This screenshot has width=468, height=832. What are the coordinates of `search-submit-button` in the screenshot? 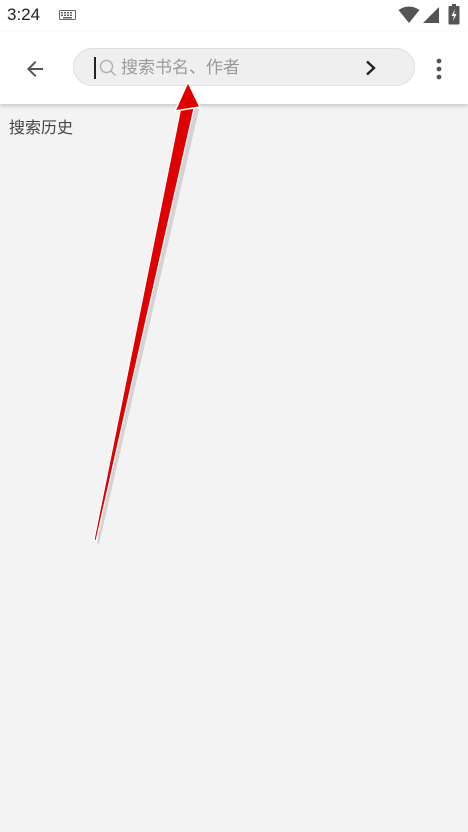 It's located at (371, 68).